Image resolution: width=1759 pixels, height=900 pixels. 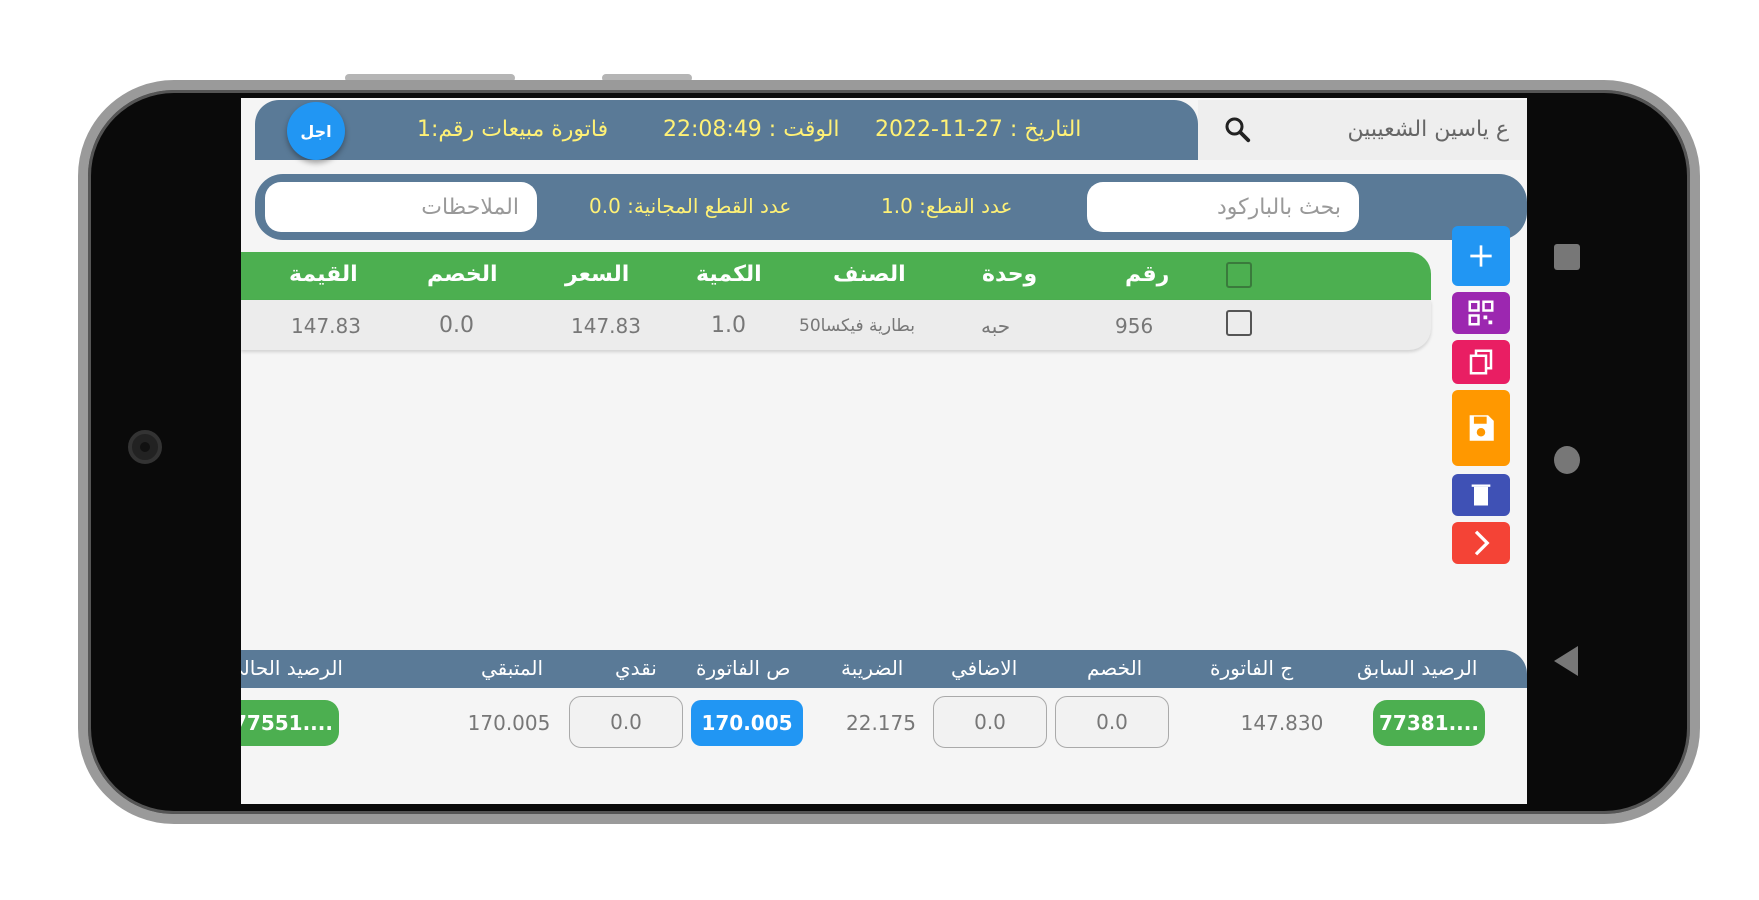 I want to click on invoice-total-value: 147.830, so click(x=1282, y=723).